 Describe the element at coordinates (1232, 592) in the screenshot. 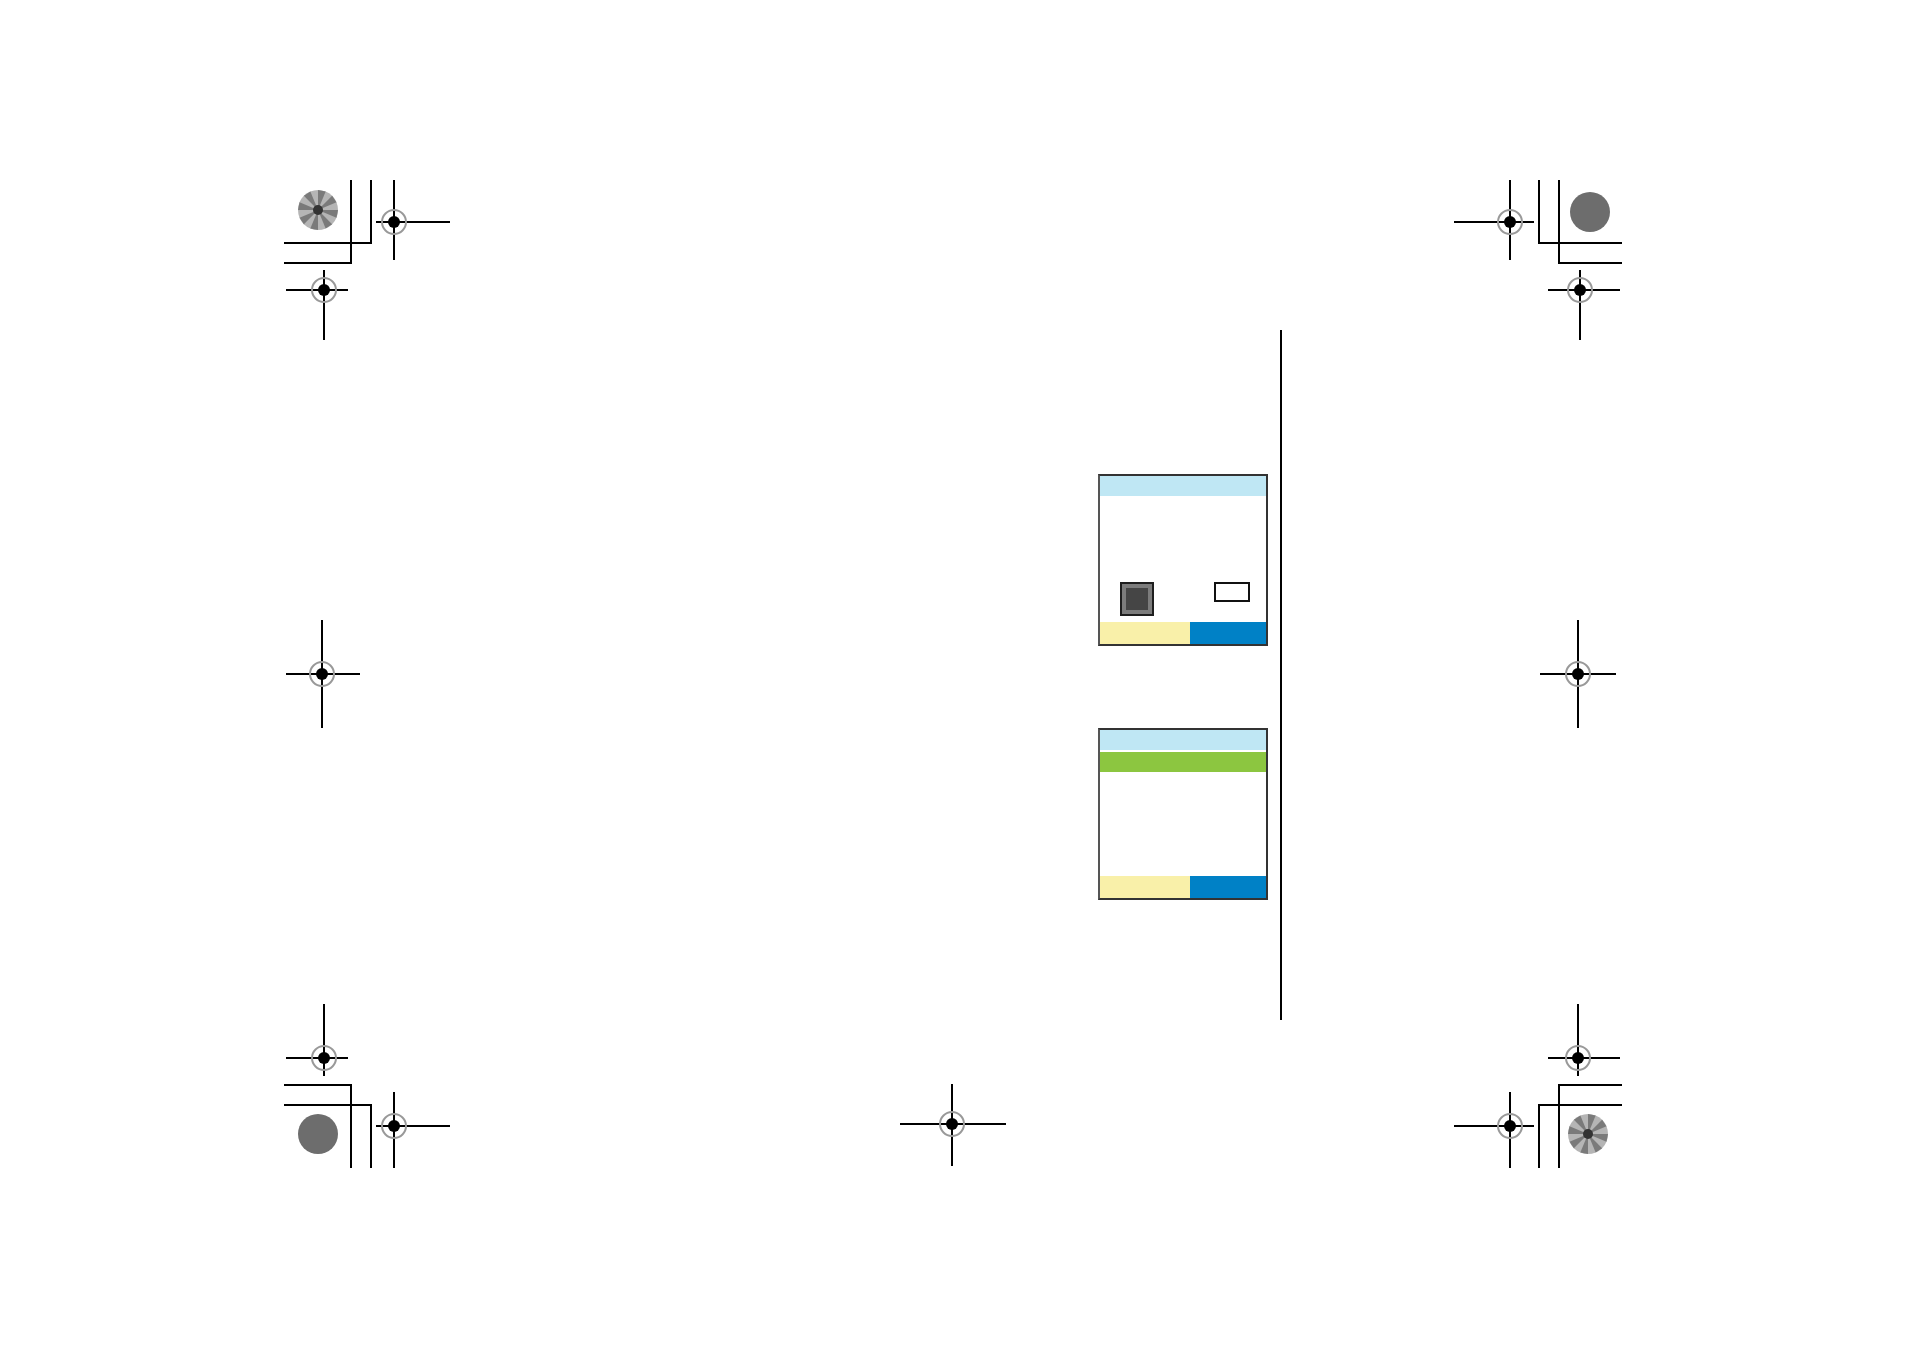

I see `empty-field` at that location.